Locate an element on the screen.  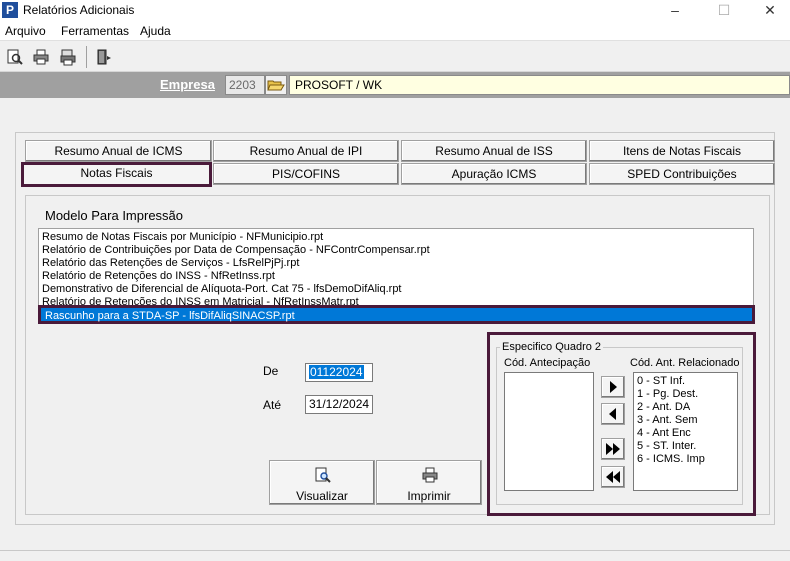
menu-ajuda: Ajuda is located at coordinates (155, 31).